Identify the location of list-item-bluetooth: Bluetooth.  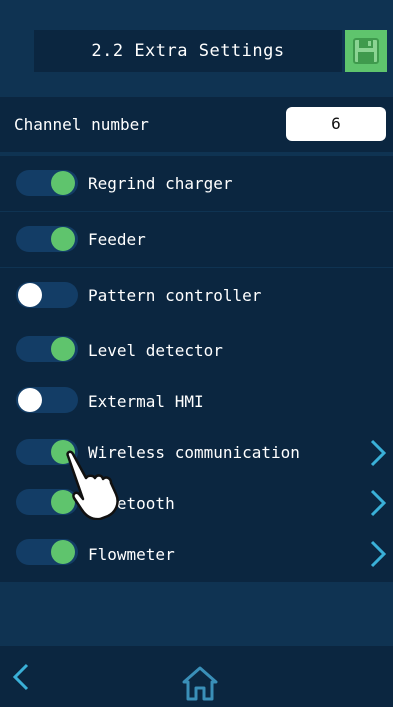
(196, 503).